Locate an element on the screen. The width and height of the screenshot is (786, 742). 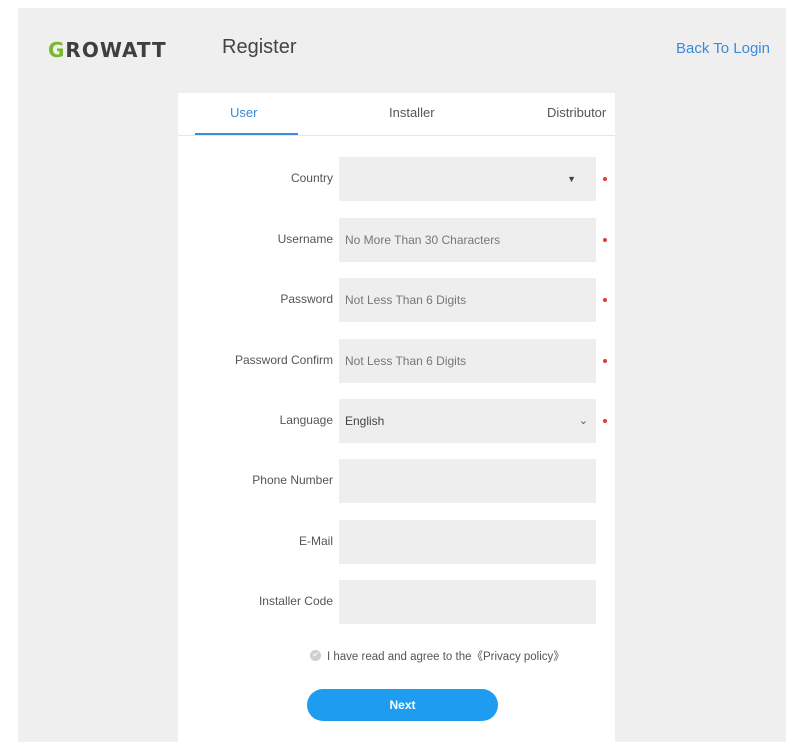
password-confirm-row: Password Confirm Not Less Than 6 Digits is located at coordinates (396, 361).